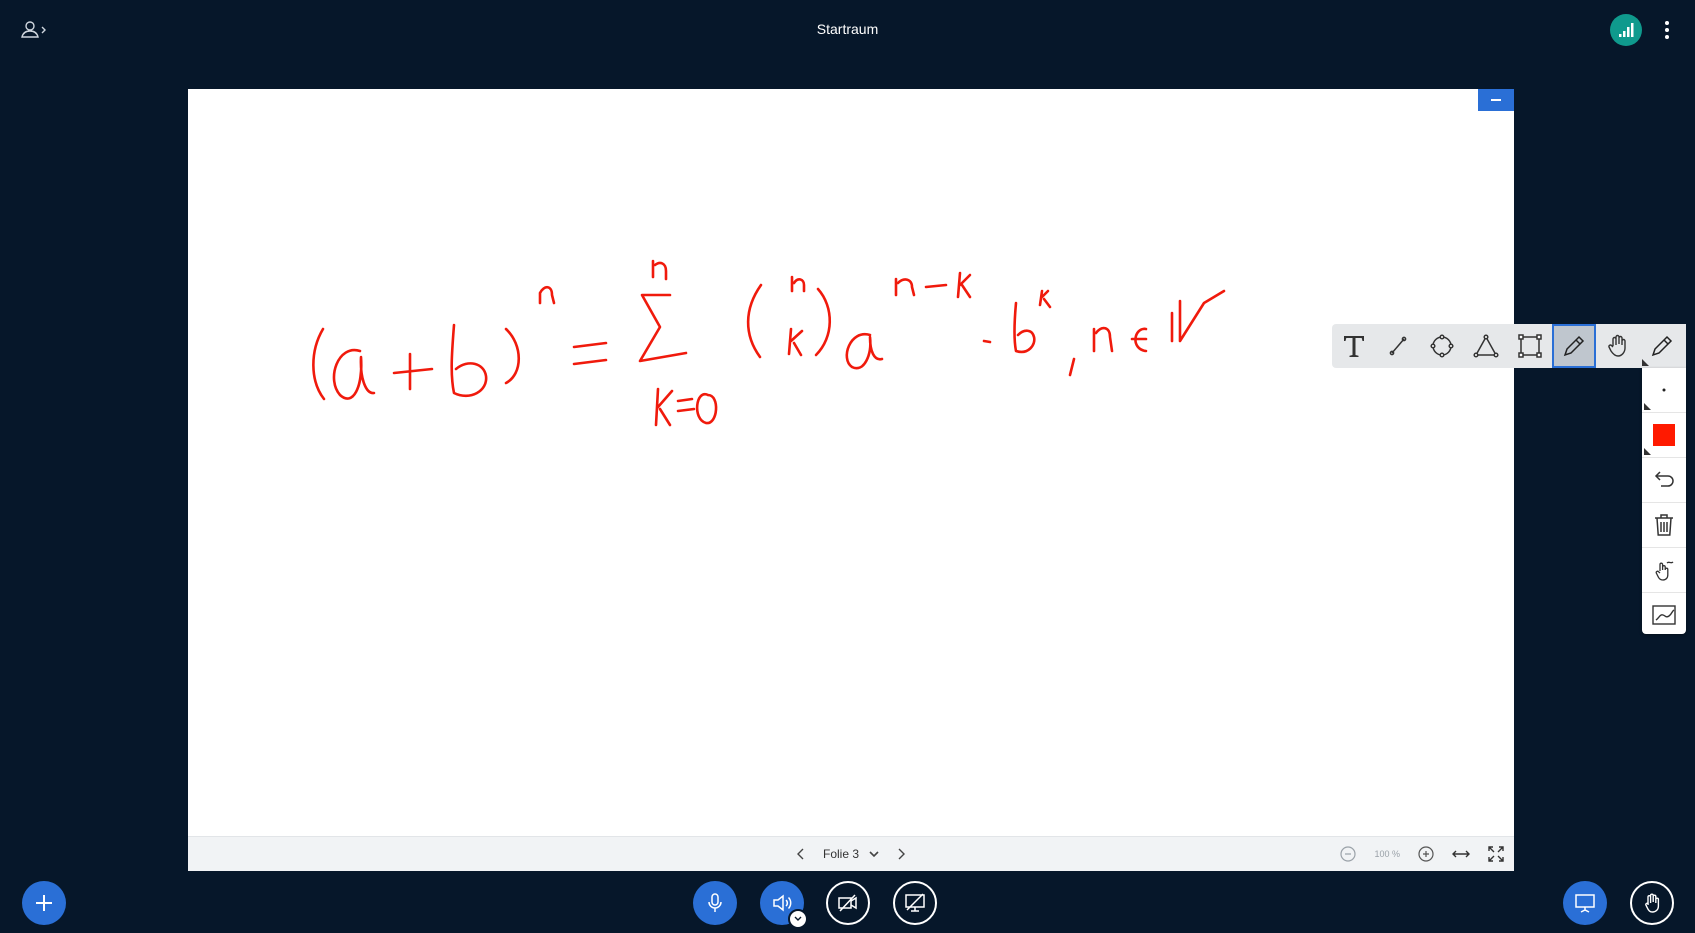 The width and height of the screenshot is (1695, 933). I want to click on raise-hand-icon, so click(1652, 903).